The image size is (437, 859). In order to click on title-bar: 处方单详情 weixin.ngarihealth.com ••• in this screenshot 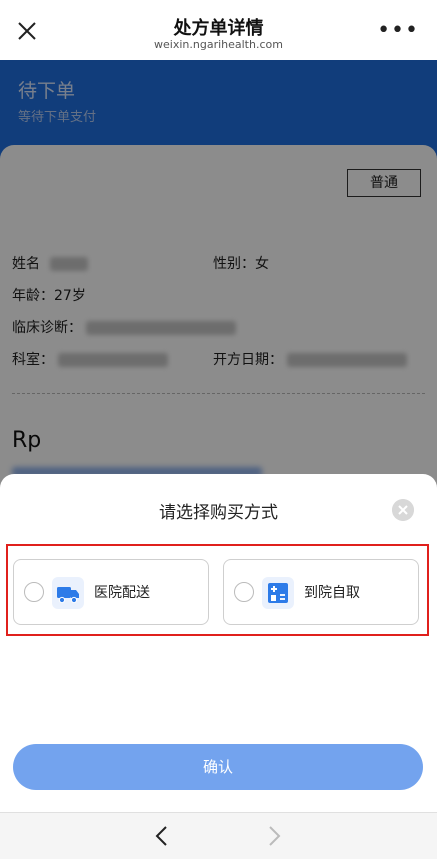, I will do `click(218, 30)`.